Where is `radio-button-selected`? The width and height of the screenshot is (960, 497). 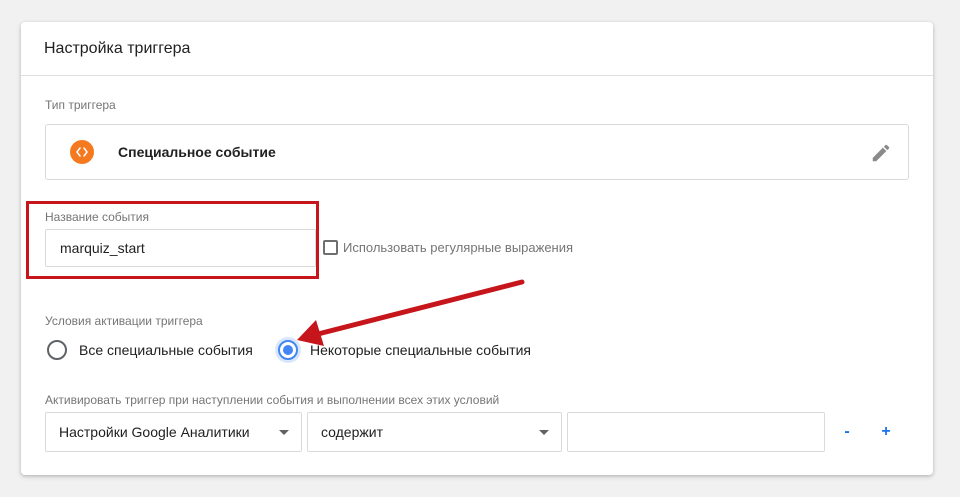
radio-button-selected is located at coordinates (288, 350).